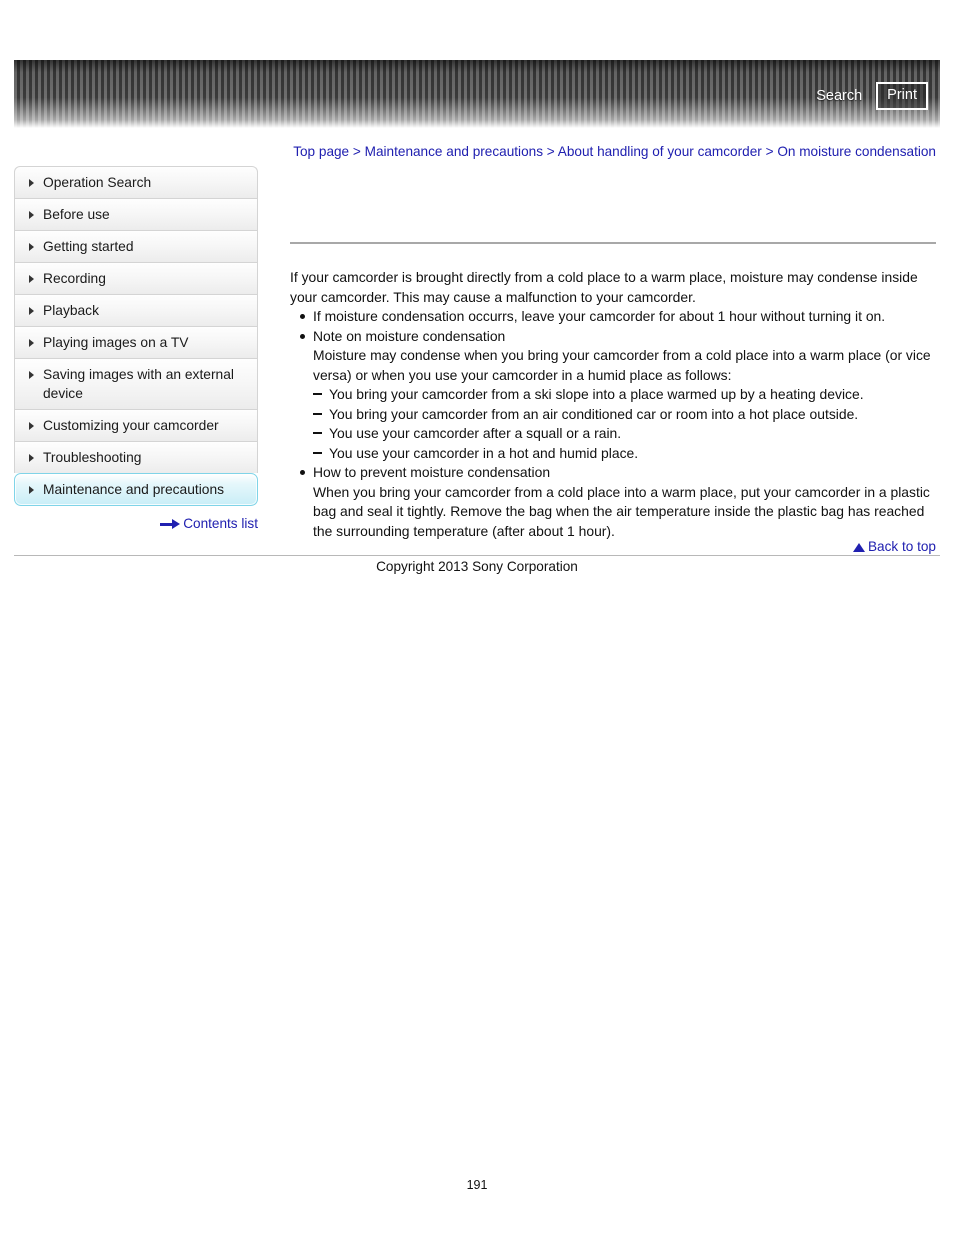  I want to click on sidebar-item-customizing-your-camcorder: Customizing your camcorder, so click(136, 425).